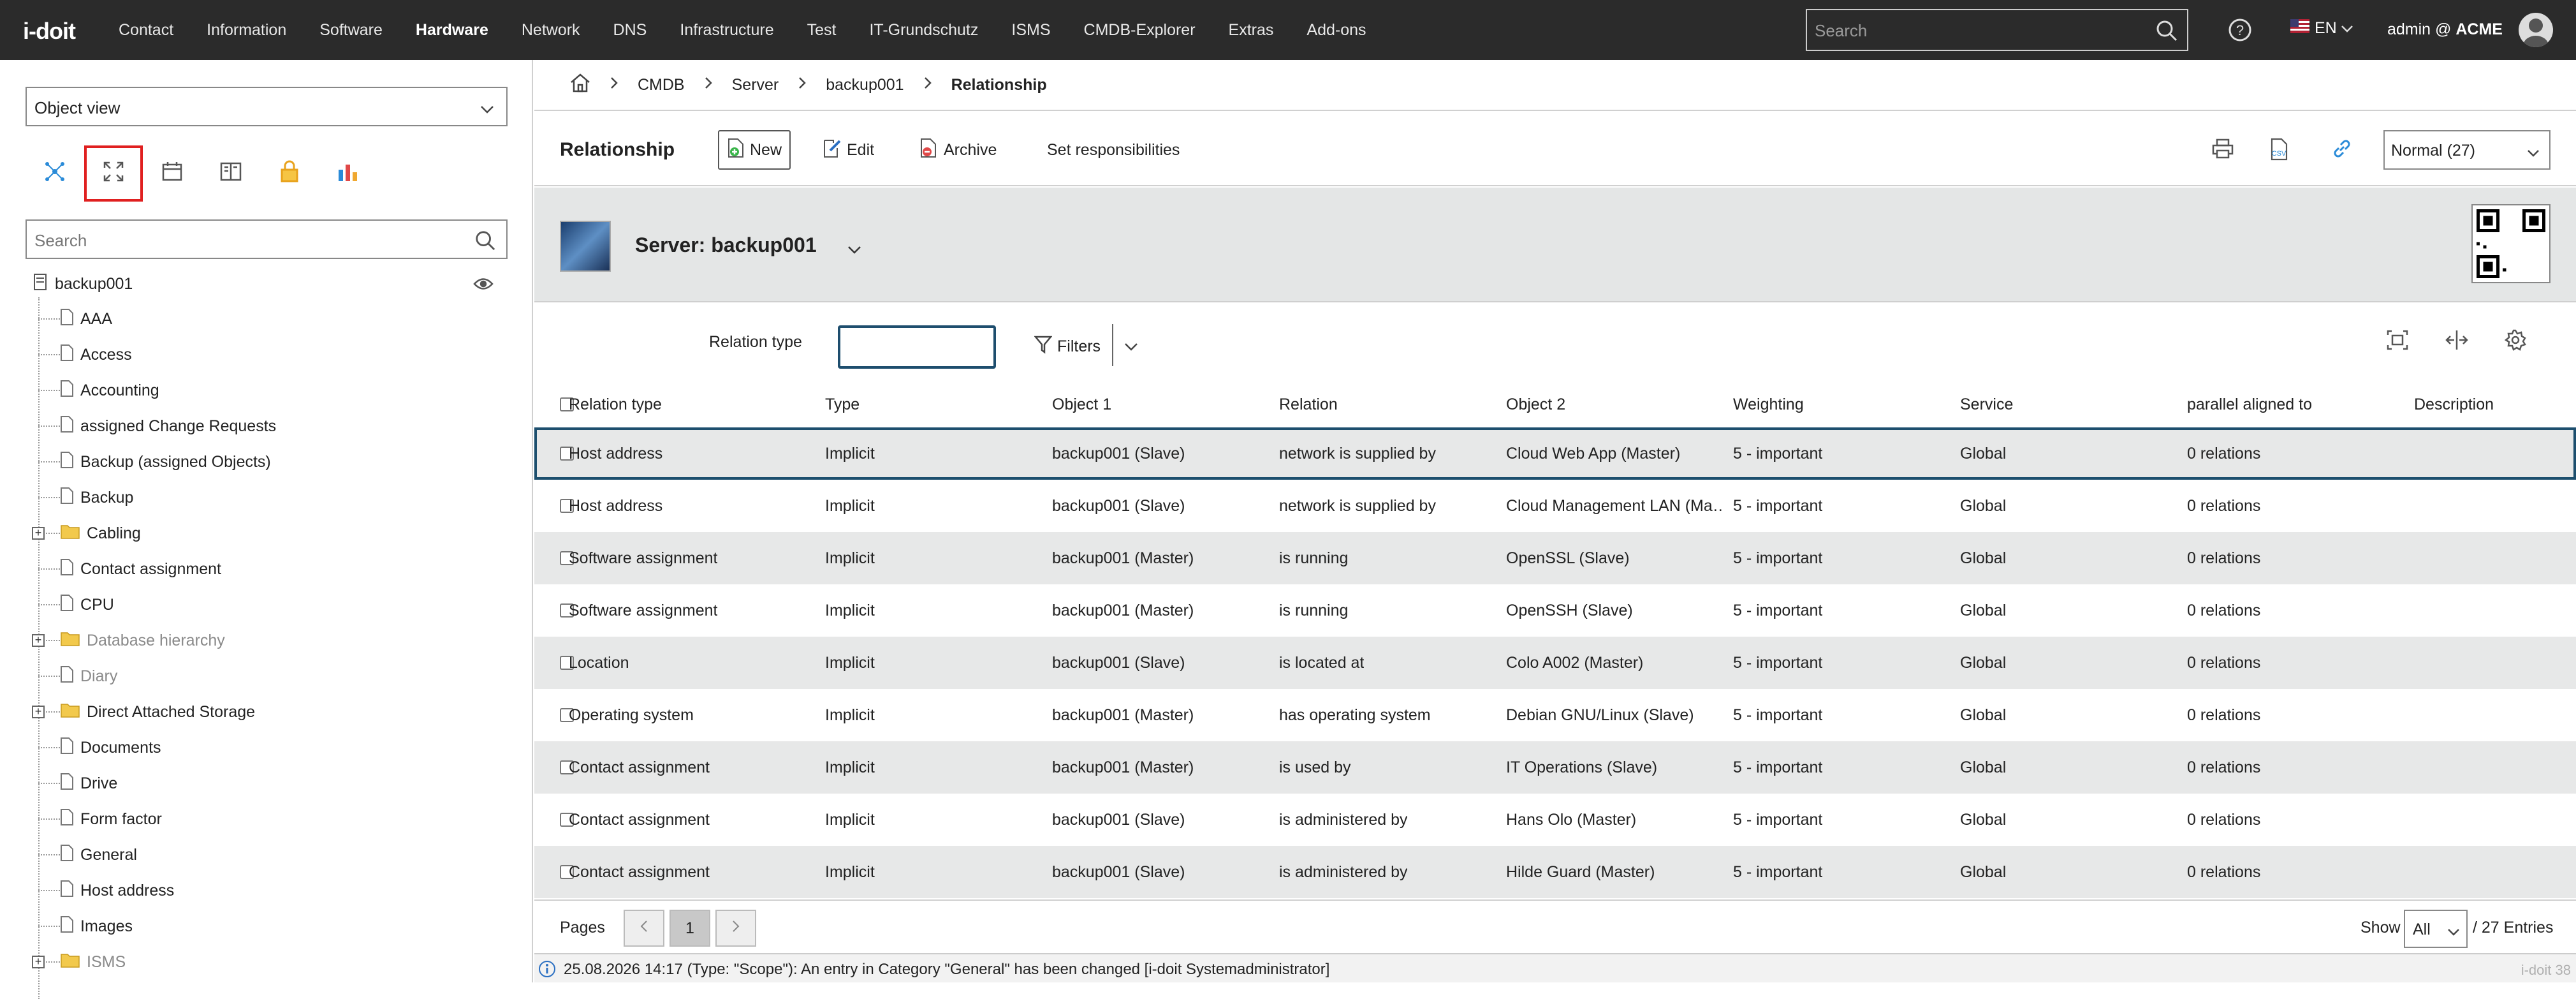 Image resolution: width=2576 pixels, height=999 pixels. What do you see at coordinates (849, 150) in the screenshot?
I see `edit-button: Edit` at bounding box center [849, 150].